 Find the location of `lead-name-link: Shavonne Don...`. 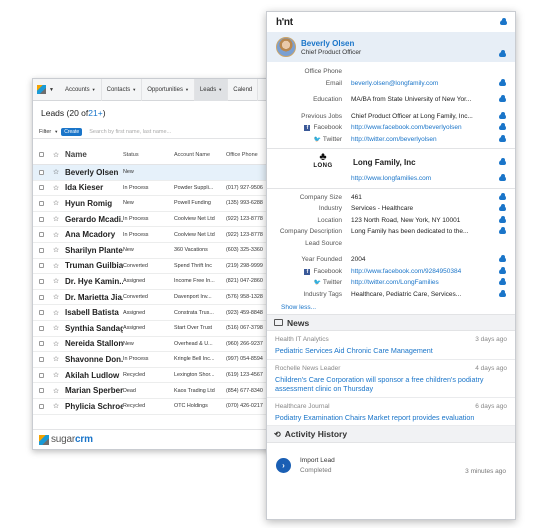

lead-name-link: Shavonne Don... is located at coordinates (93, 359).